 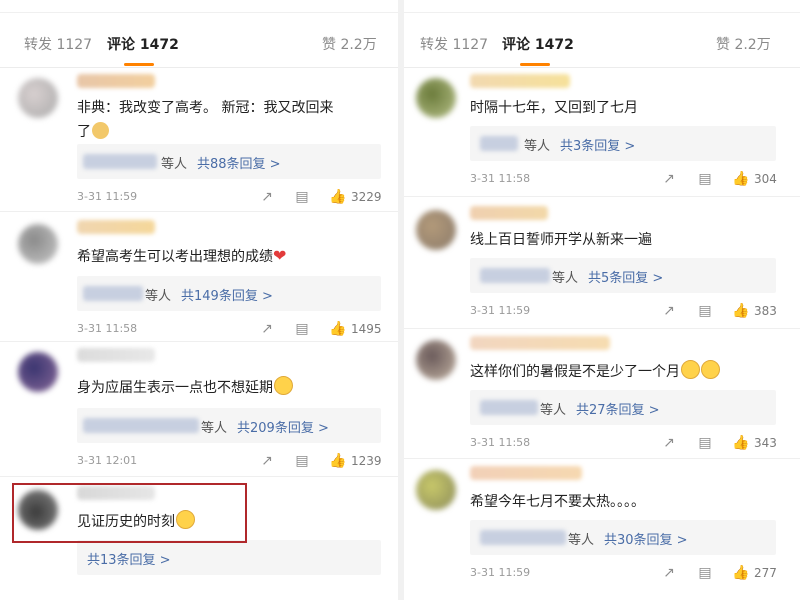 What do you see at coordinates (366, 197) in the screenshot?
I see `like-count: 3229` at bounding box center [366, 197].